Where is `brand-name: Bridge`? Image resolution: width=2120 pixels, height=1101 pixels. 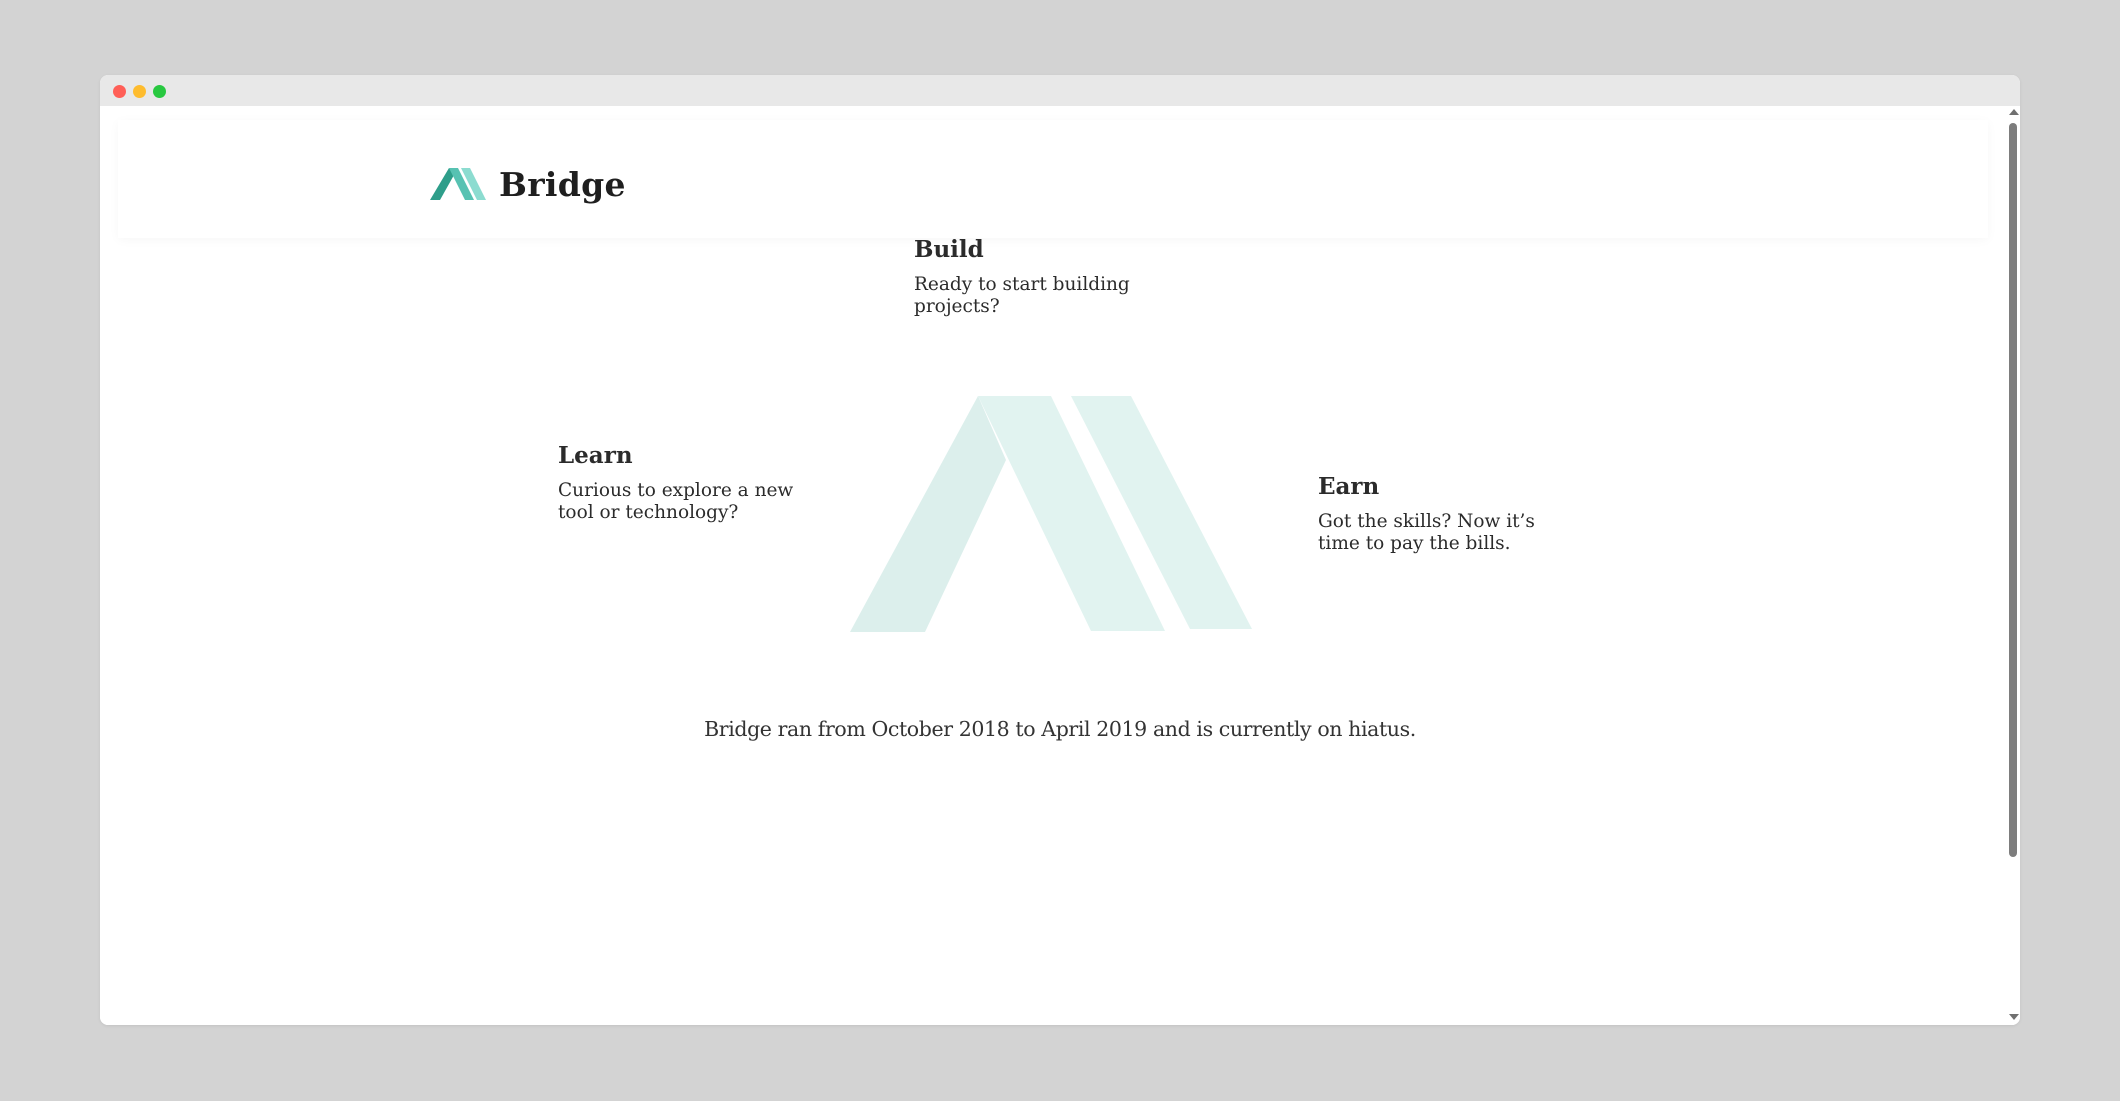 brand-name: Bridge is located at coordinates (562, 184).